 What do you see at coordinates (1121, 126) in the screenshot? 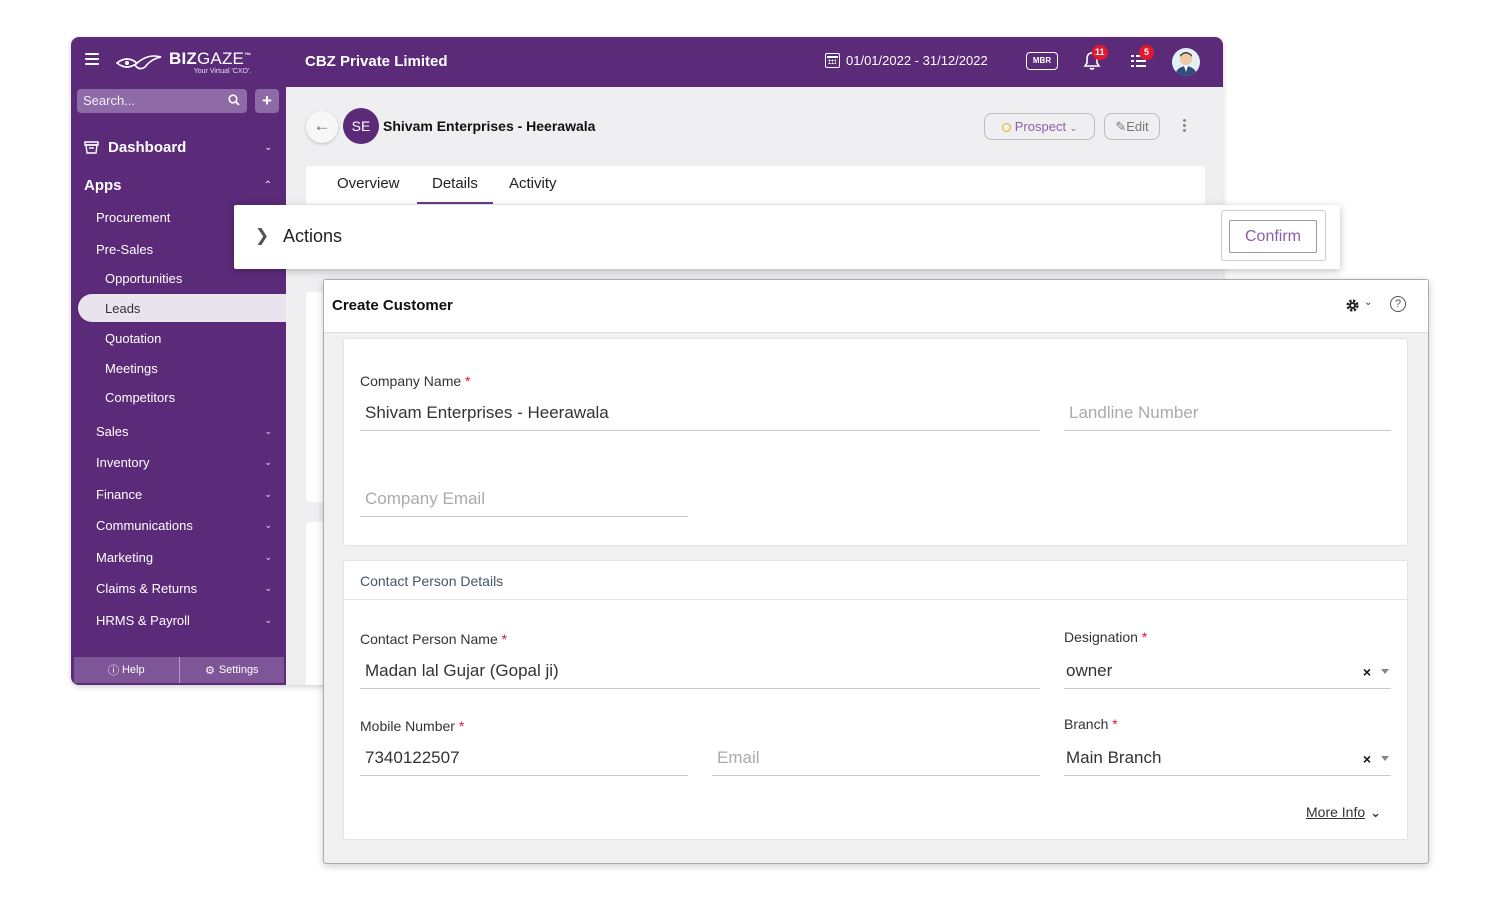
I see `pencil-icon: ✎` at bounding box center [1121, 126].